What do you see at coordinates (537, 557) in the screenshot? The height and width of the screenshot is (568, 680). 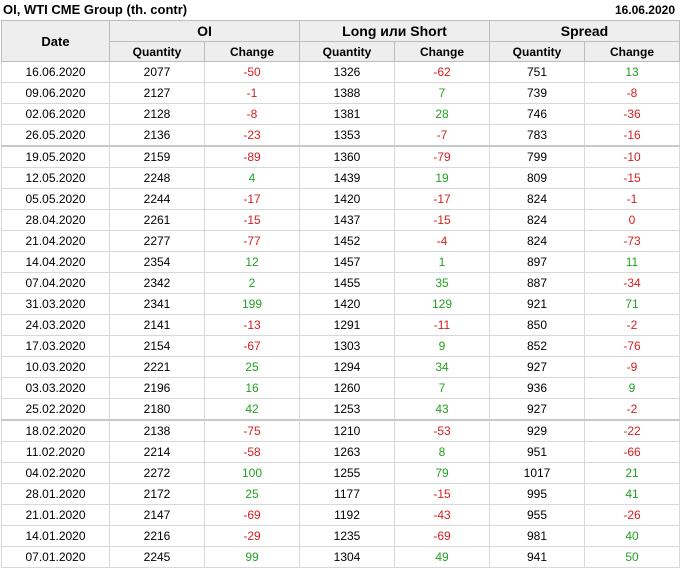 I see `spread-quantity-cell: 941` at bounding box center [537, 557].